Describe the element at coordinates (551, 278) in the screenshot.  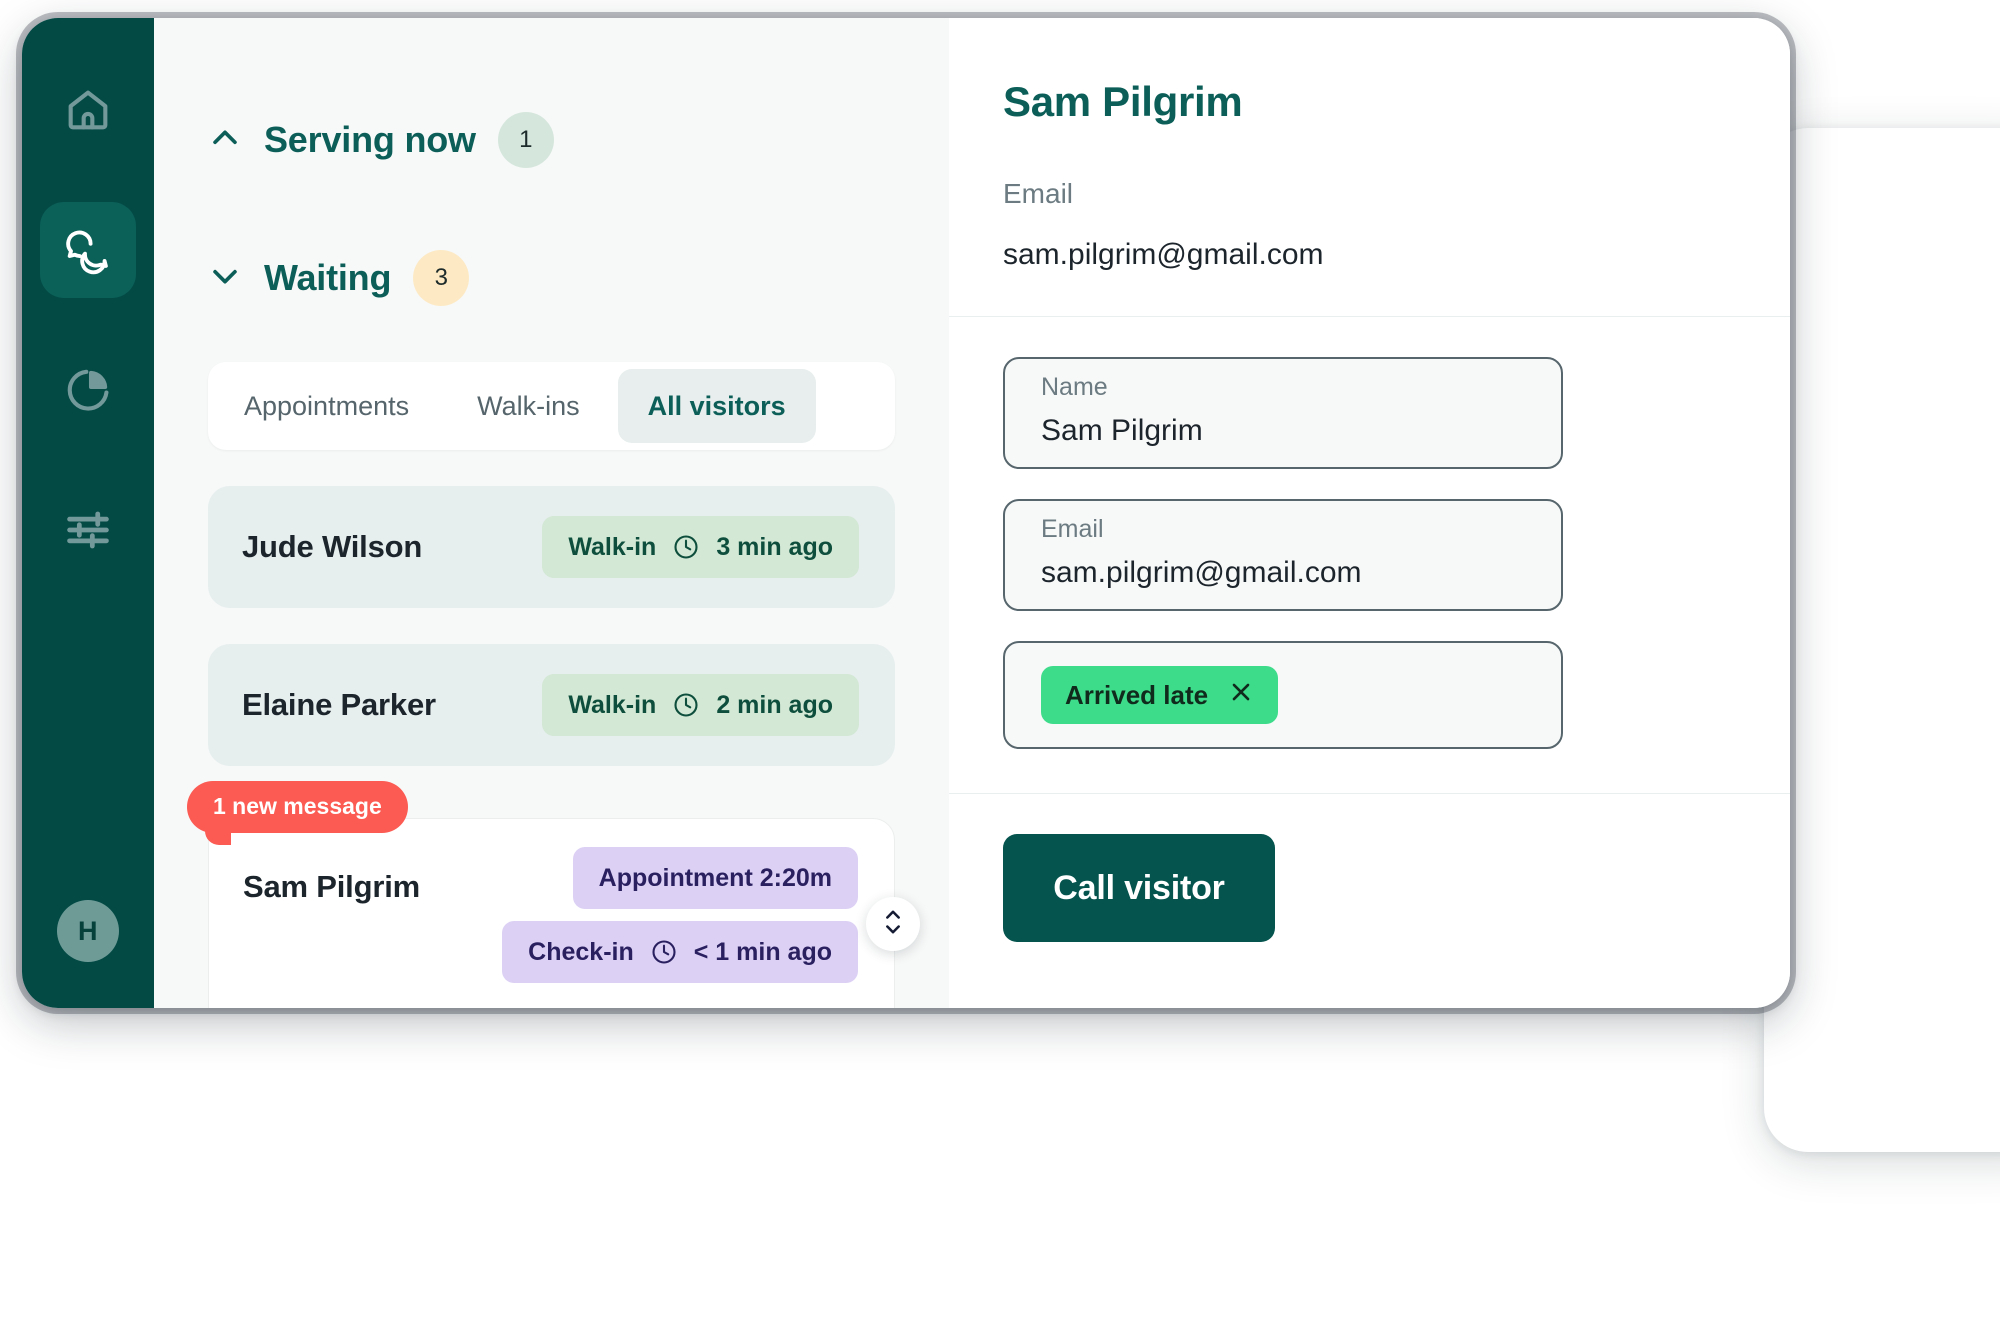
I see `waiting-header: Waiting 3` at that location.